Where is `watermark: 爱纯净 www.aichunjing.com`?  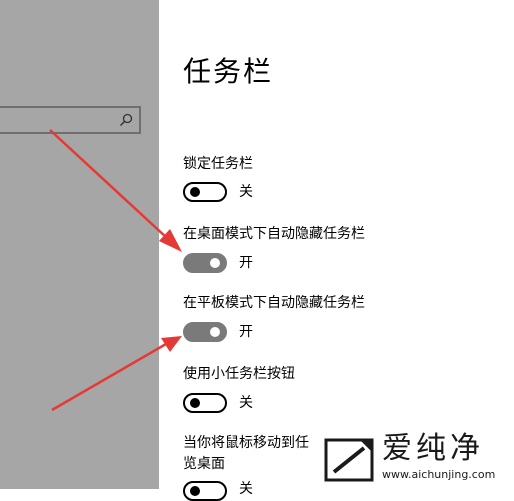
watermark: 爱纯净 www.aichunjing.com is located at coordinates (416, 459).